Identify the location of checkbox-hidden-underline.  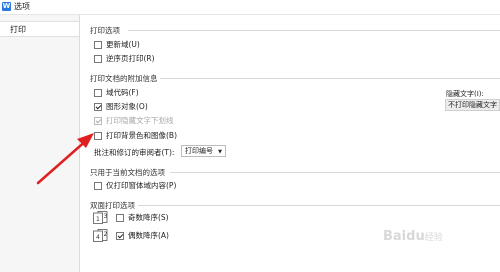
(98, 121).